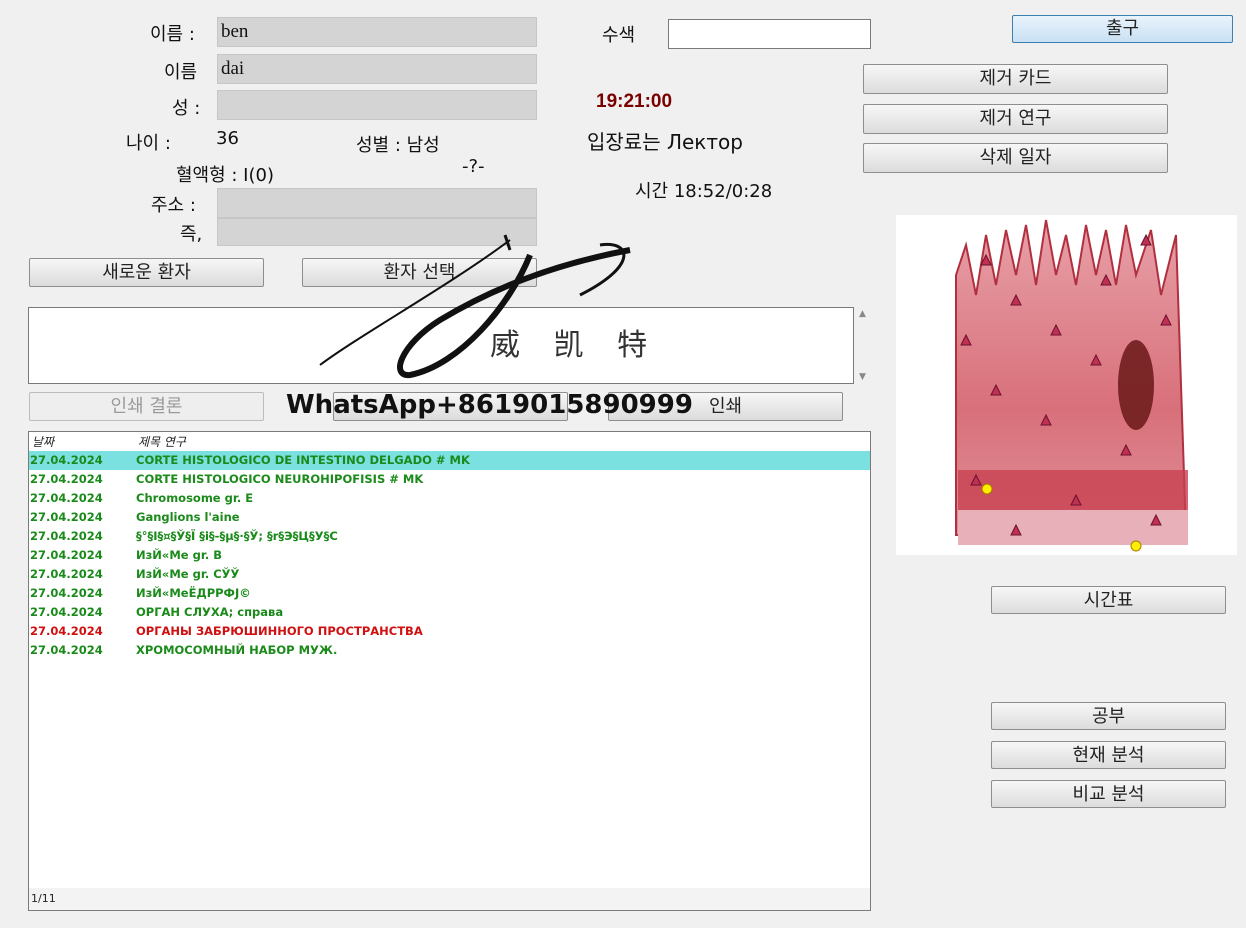 The width and height of the screenshot is (1246, 928). I want to click on intestine-tissue-picture, so click(1066, 385).